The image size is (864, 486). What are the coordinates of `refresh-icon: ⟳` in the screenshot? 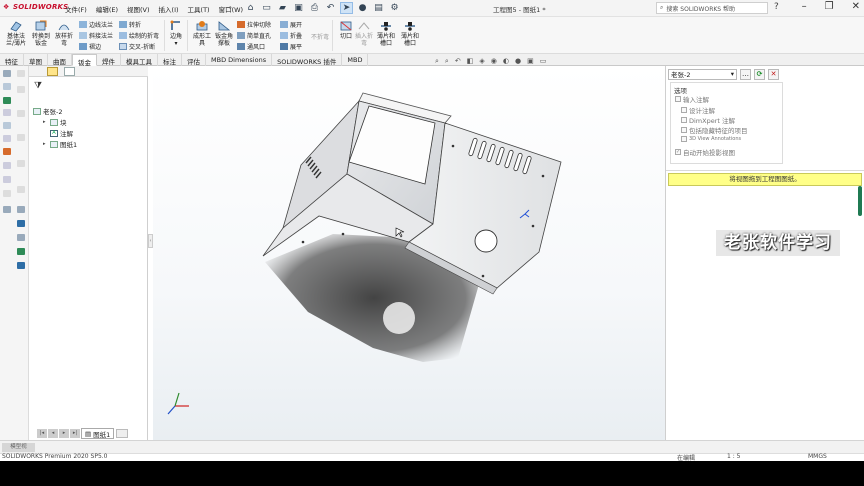 It's located at (759, 74).